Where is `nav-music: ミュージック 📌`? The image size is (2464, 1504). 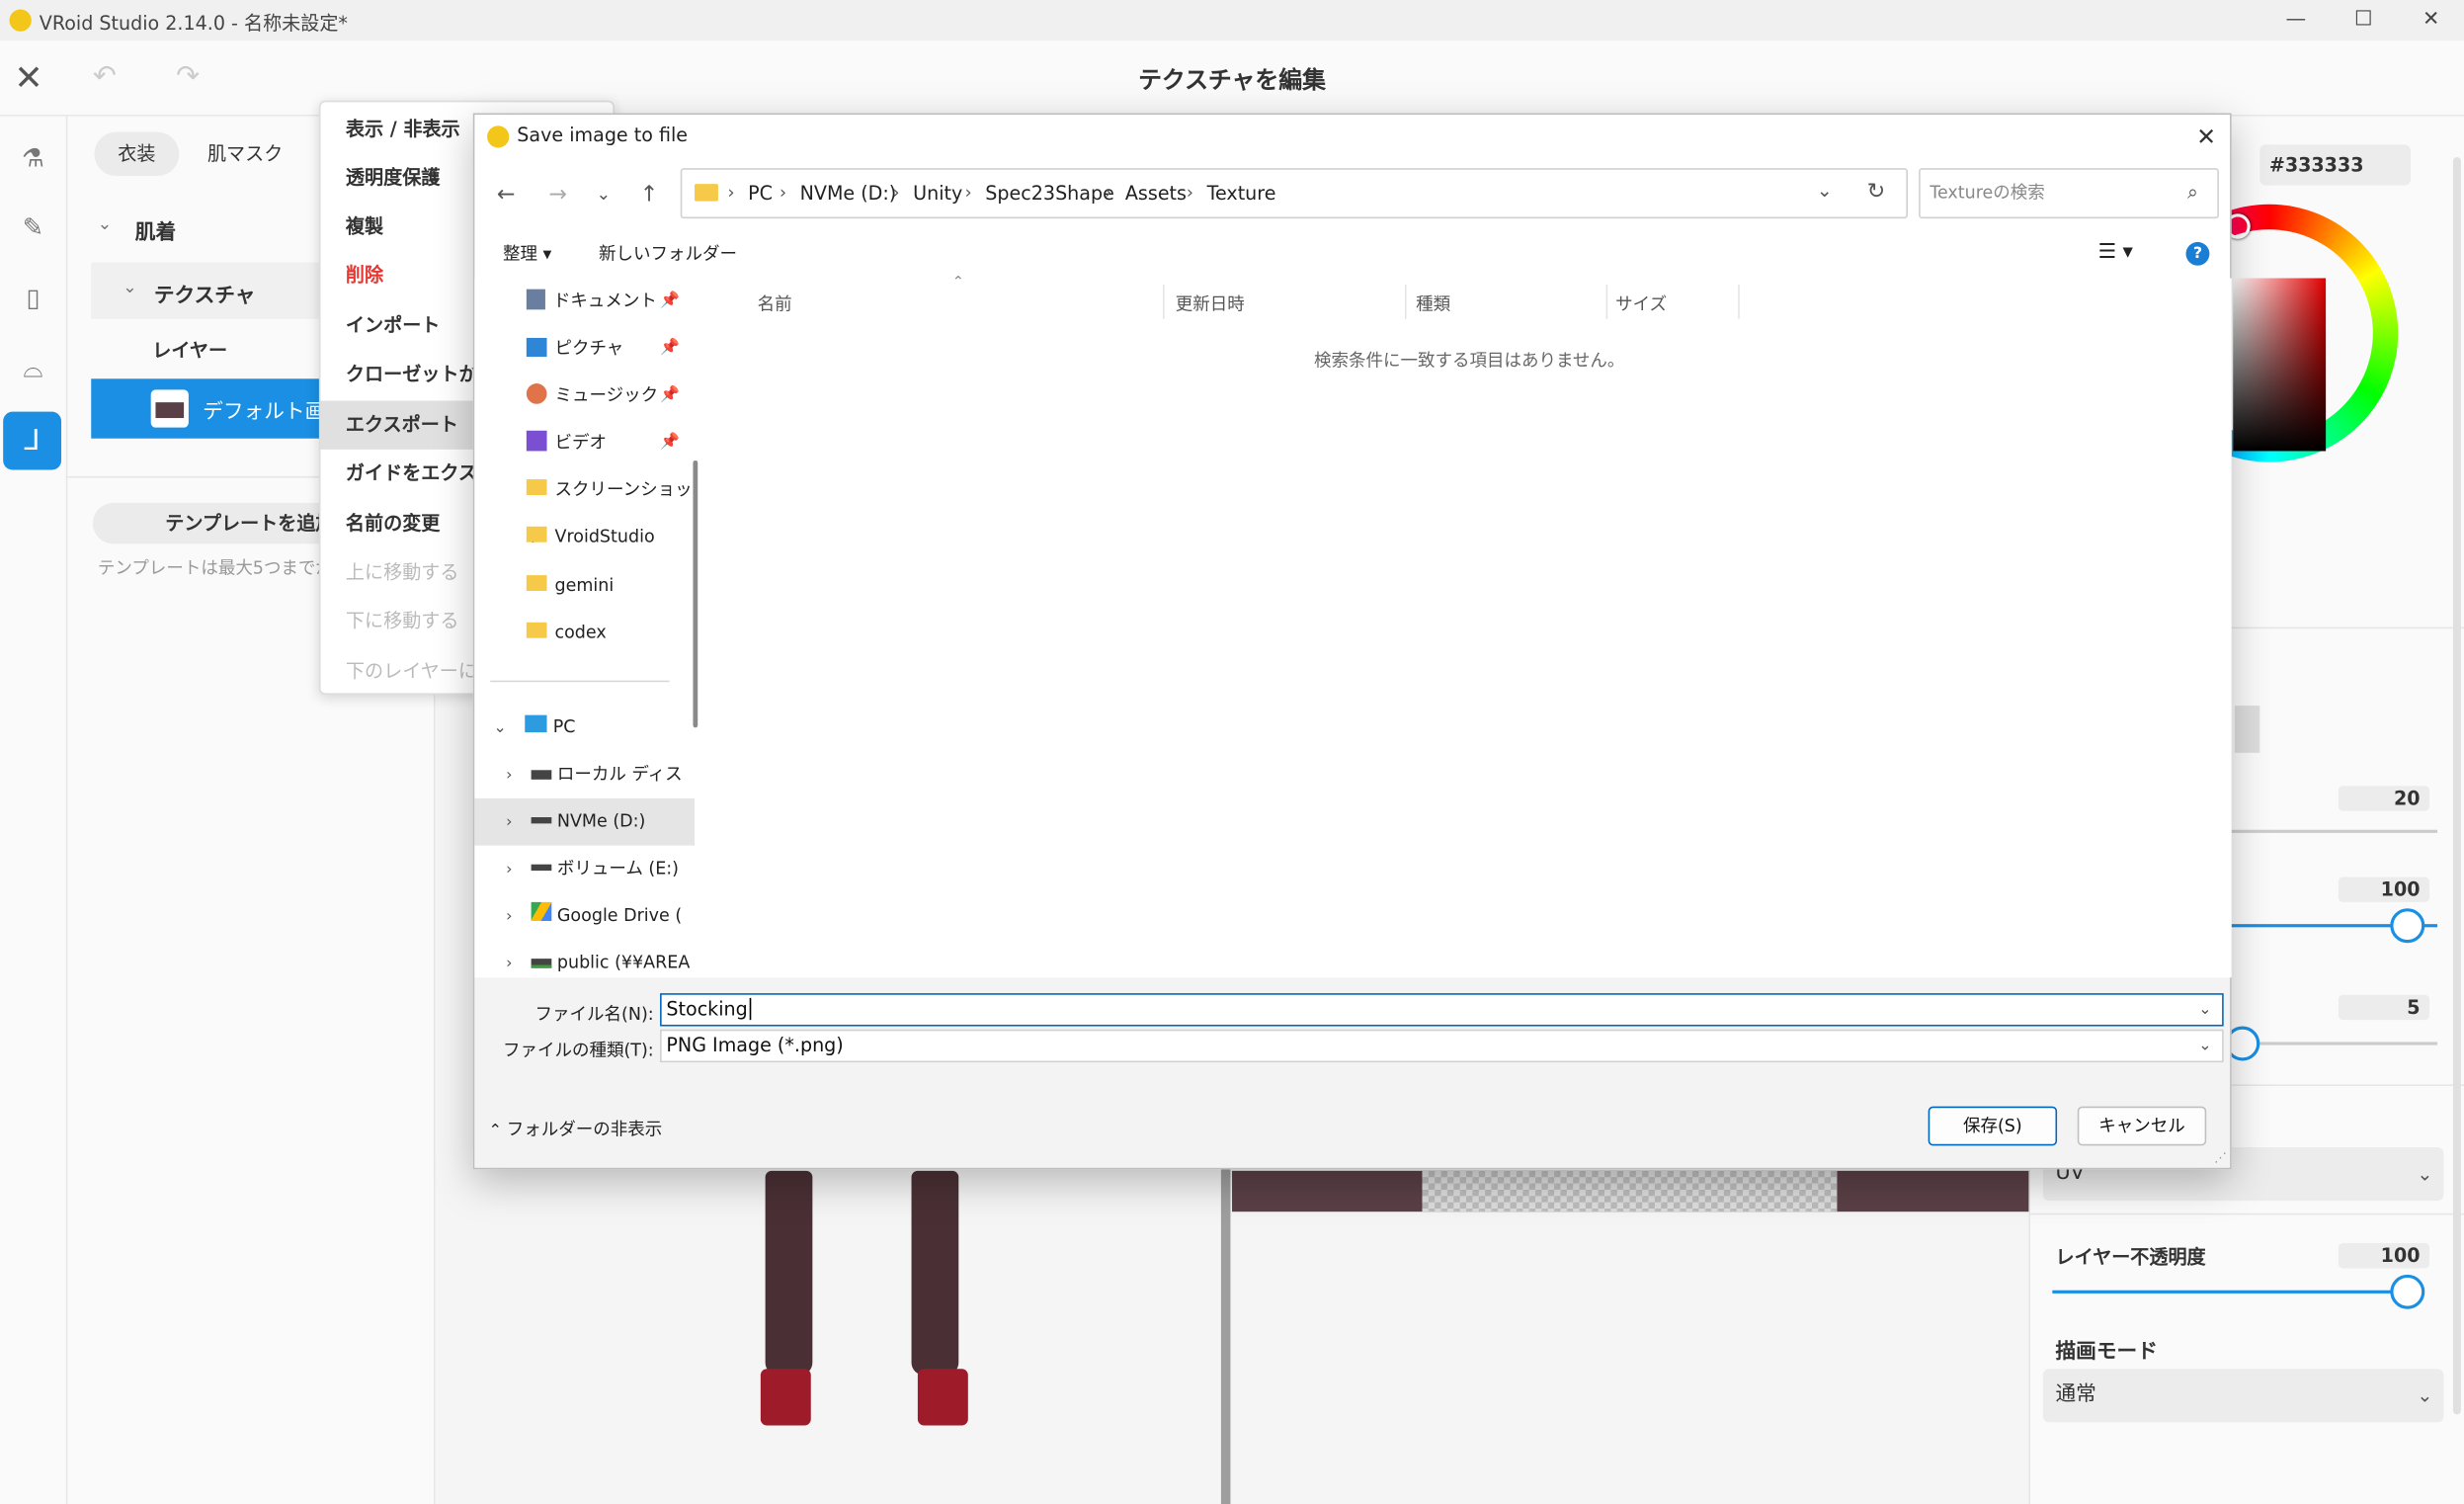 nav-music: ミュージック 📌 is located at coordinates (584, 396).